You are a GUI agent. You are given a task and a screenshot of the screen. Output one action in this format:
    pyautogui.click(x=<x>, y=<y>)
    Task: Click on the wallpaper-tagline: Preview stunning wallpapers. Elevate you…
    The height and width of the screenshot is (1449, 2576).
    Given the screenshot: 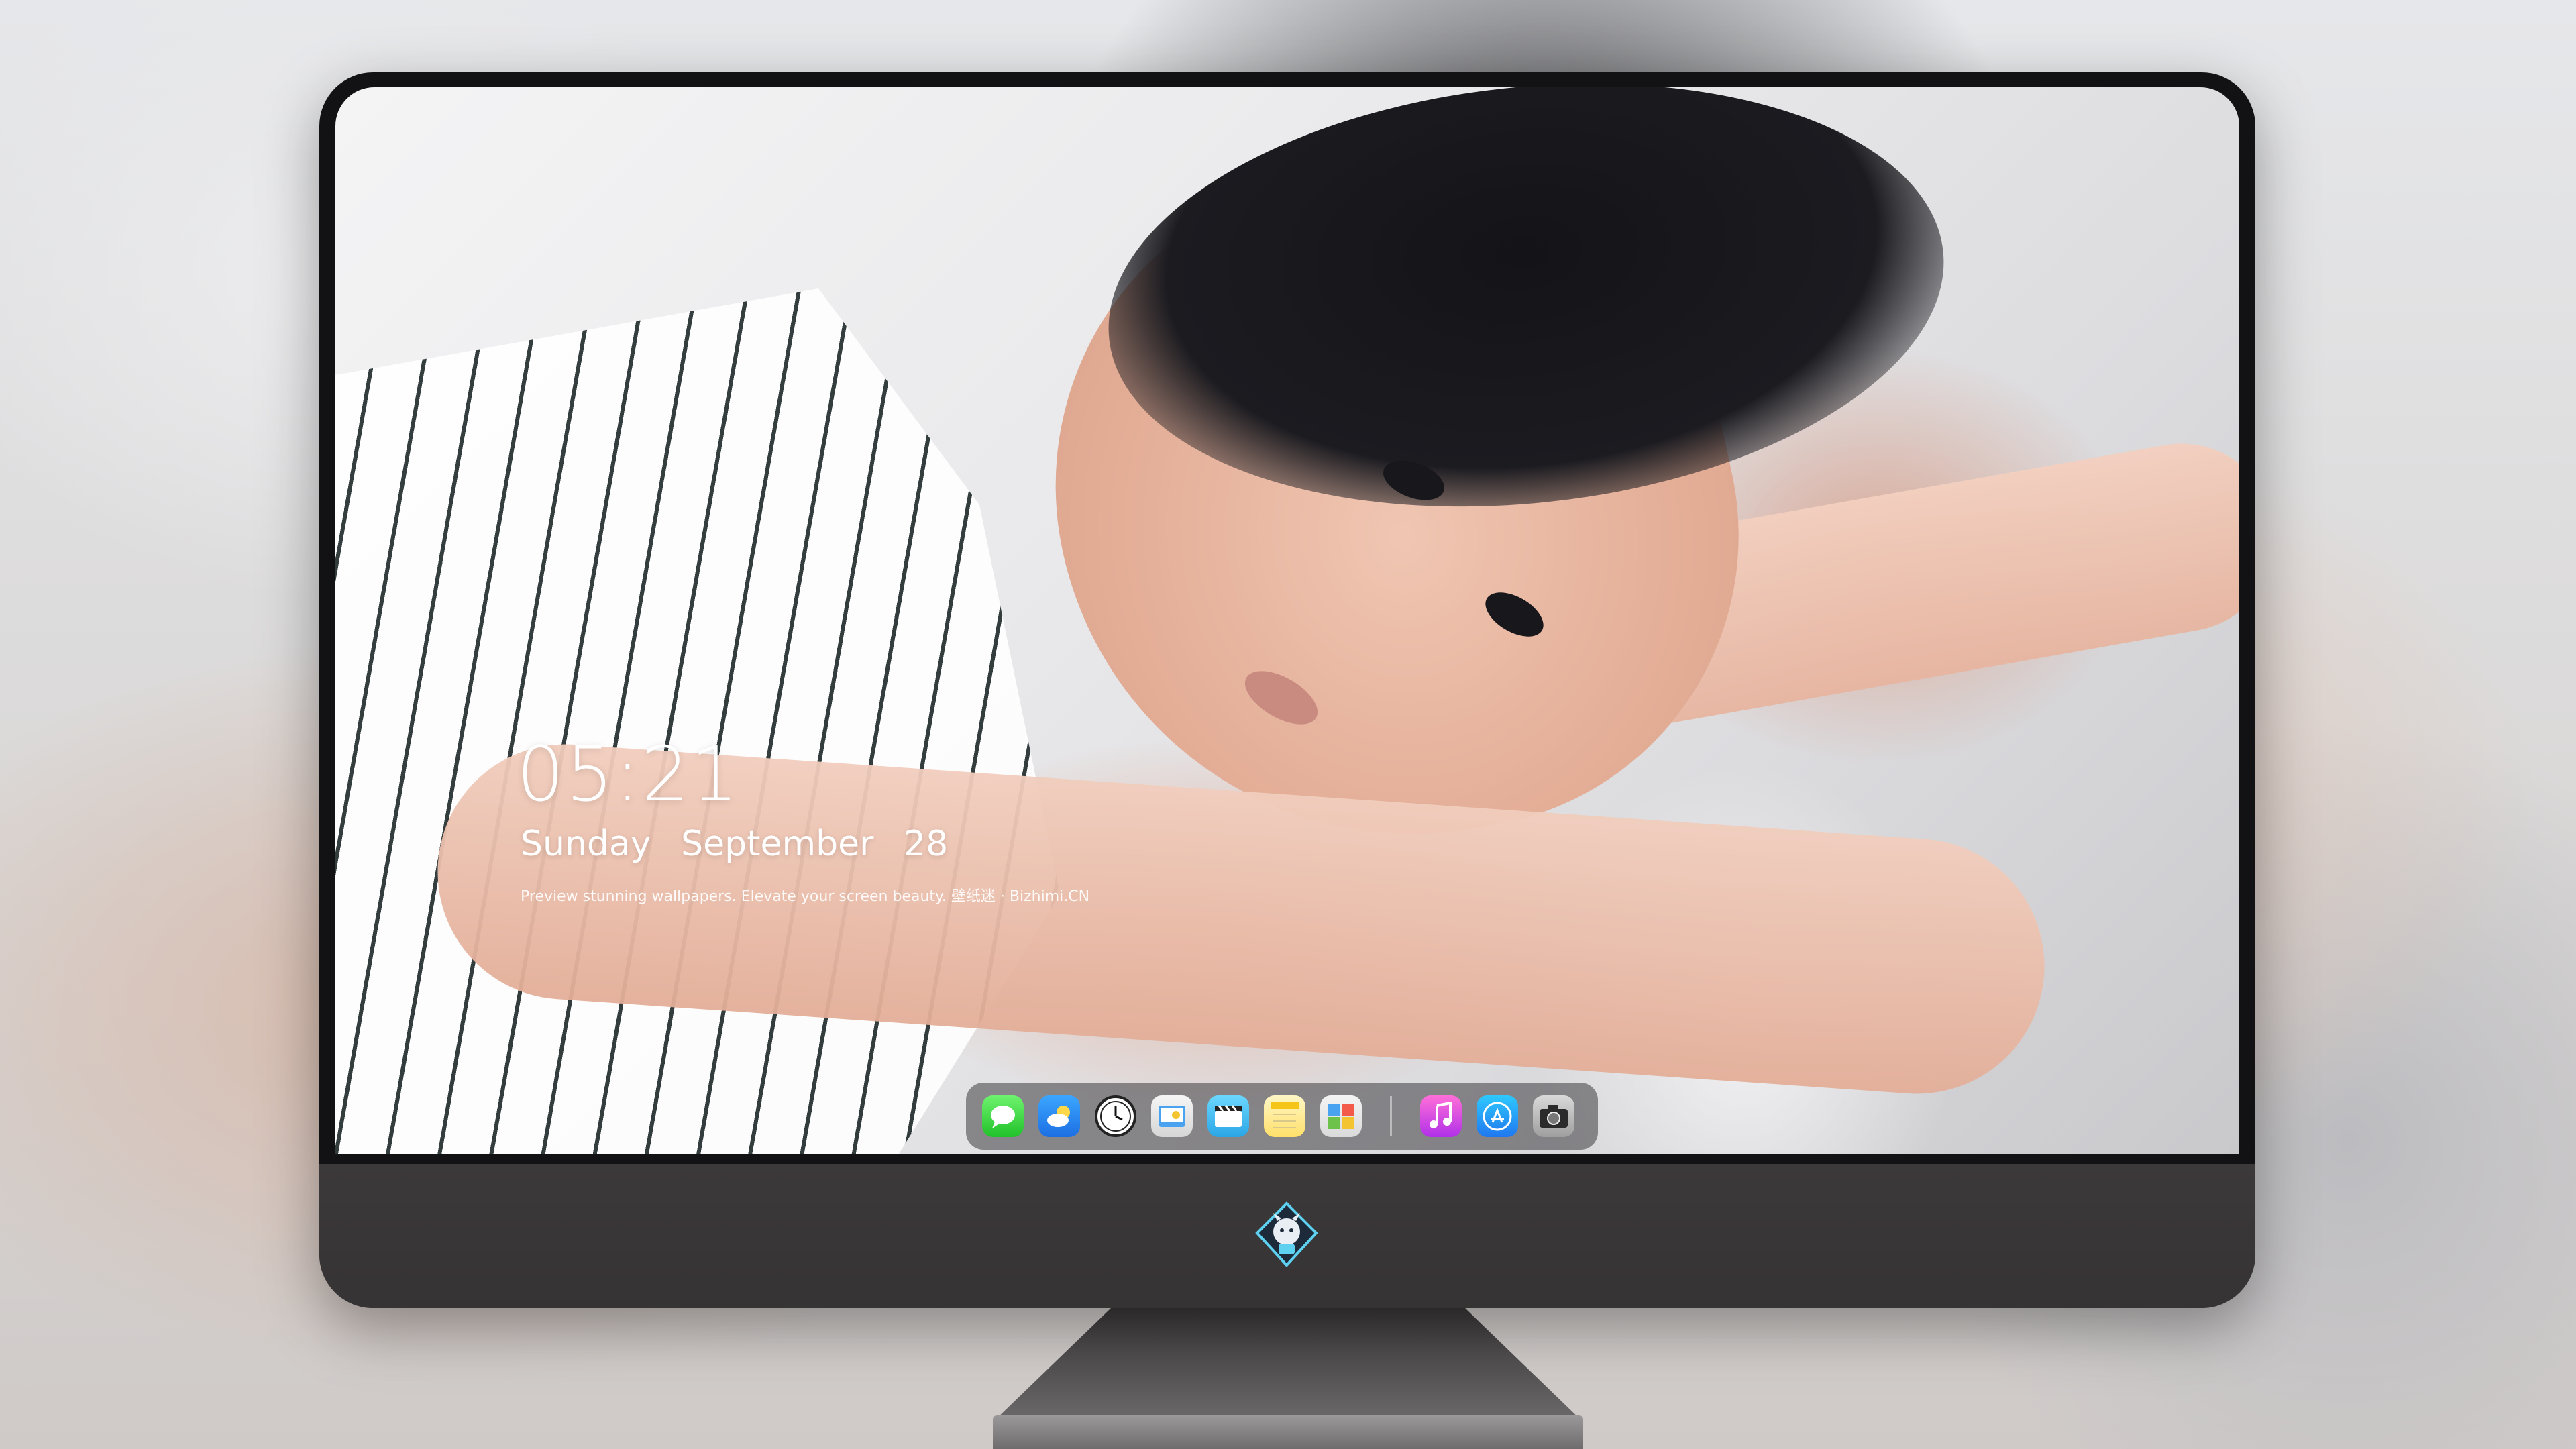 What is the action you would take?
    pyautogui.click(x=805, y=896)
    